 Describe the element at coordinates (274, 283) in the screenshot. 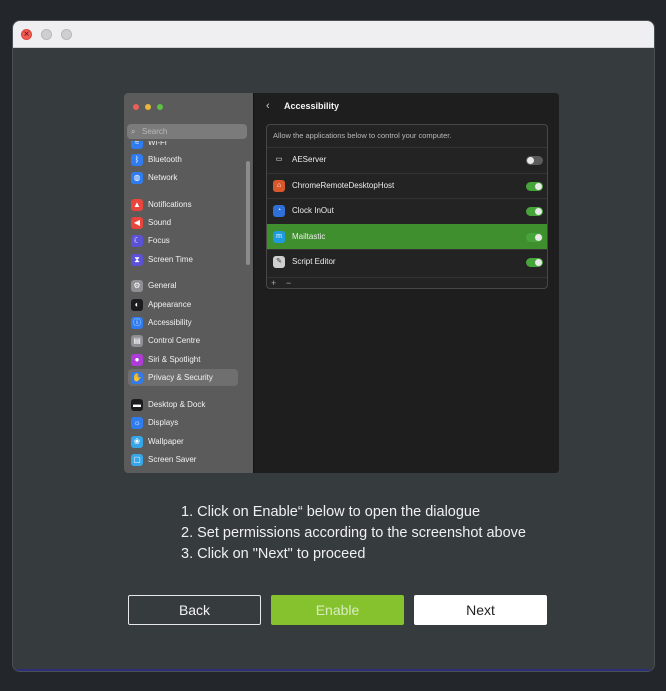

I see `add-icon: +` at that location.